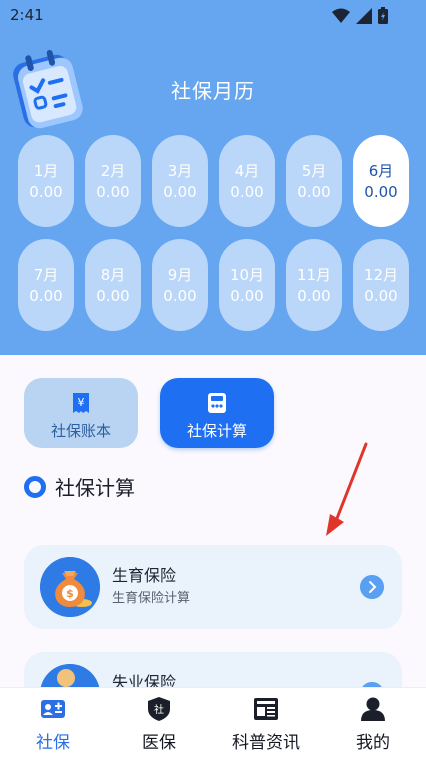 Image resolution: width=426 pixels, height=757 pixels. What do you see at coordinates (373, 722) in the screenshot?
I see `tab-profile: 我的` at bounding box center [373, 722].